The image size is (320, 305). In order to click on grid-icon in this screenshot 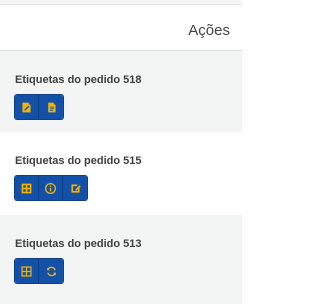, I will do `click(26, 271)`.